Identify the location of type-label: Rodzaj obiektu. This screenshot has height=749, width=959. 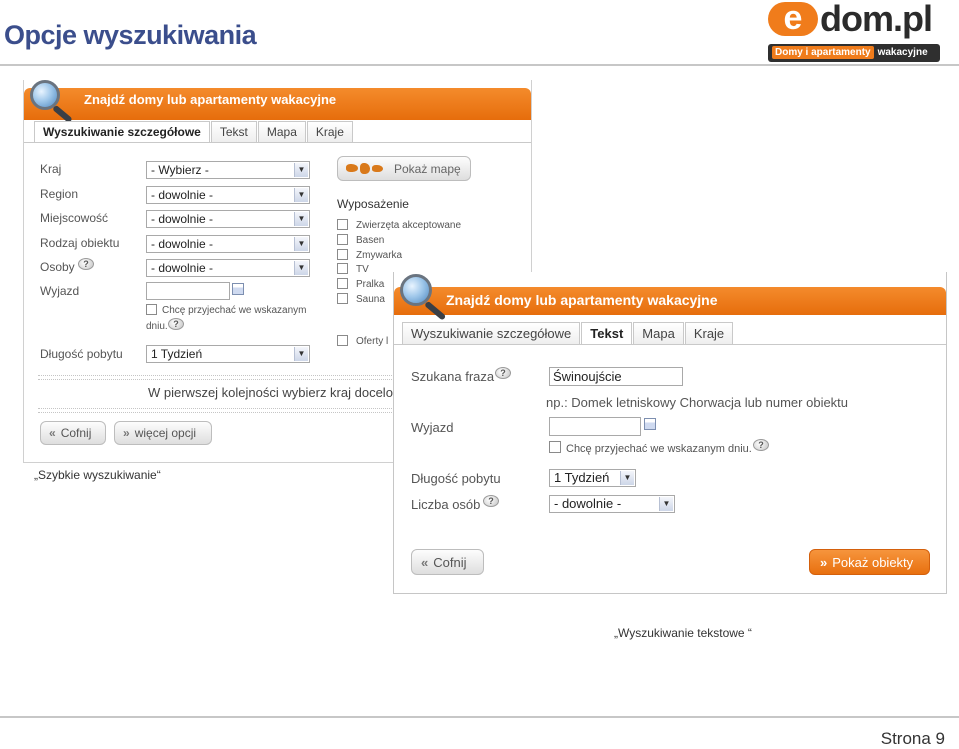
(80, 243).